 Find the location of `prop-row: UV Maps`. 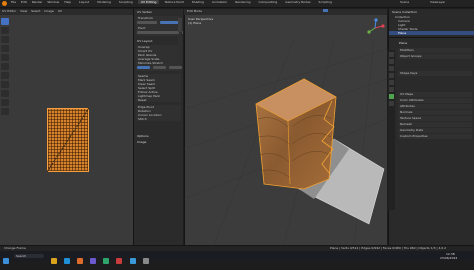

prop-row: UV Maps is located at coordinates (435, 94).